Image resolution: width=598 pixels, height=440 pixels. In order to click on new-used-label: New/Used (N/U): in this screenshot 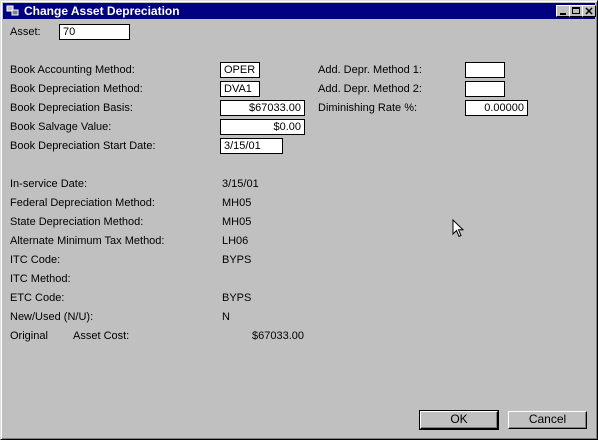, I will do `click(52, 317)`.